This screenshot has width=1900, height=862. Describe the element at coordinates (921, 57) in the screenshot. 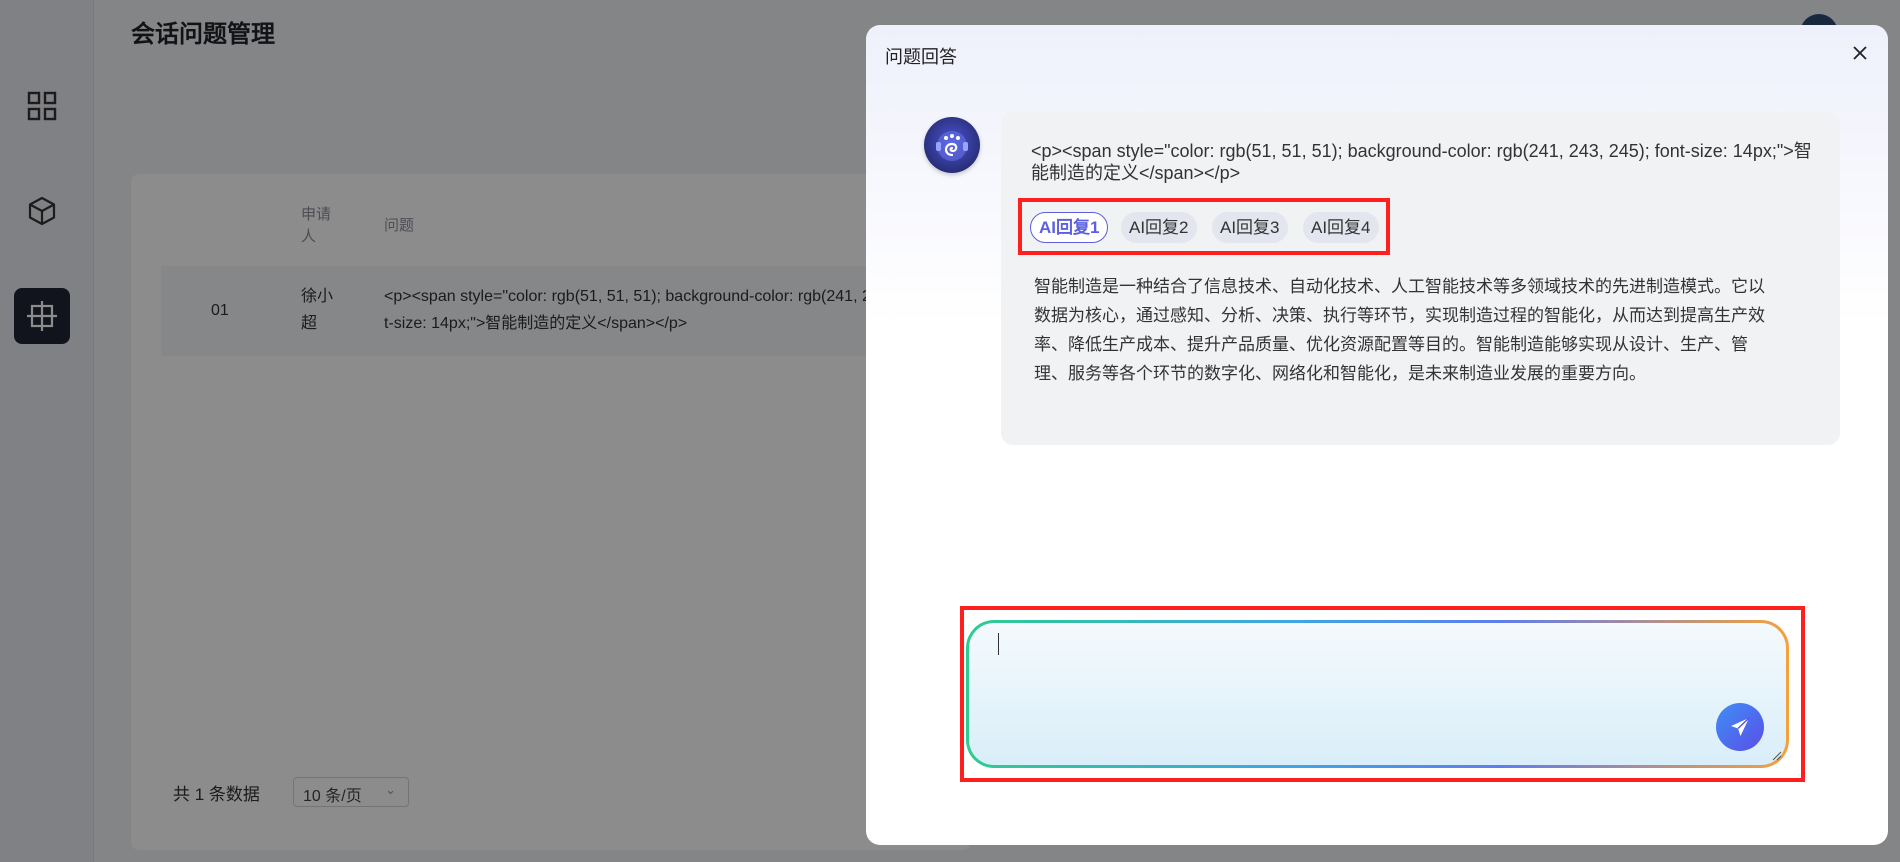

I see `dialog-title: 问题回答` at that location.